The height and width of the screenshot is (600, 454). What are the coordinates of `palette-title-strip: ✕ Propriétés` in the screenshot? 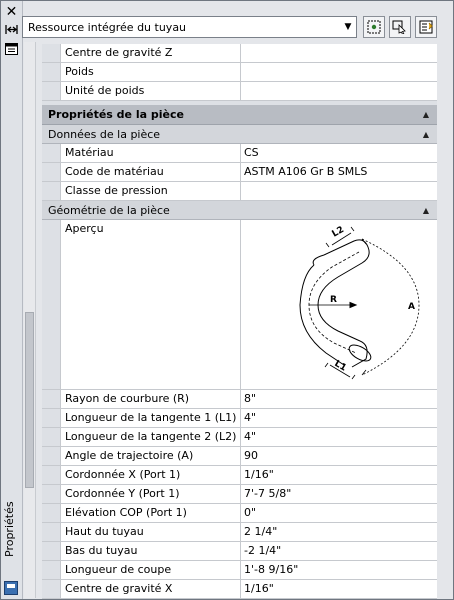 It's located at (12, 300).